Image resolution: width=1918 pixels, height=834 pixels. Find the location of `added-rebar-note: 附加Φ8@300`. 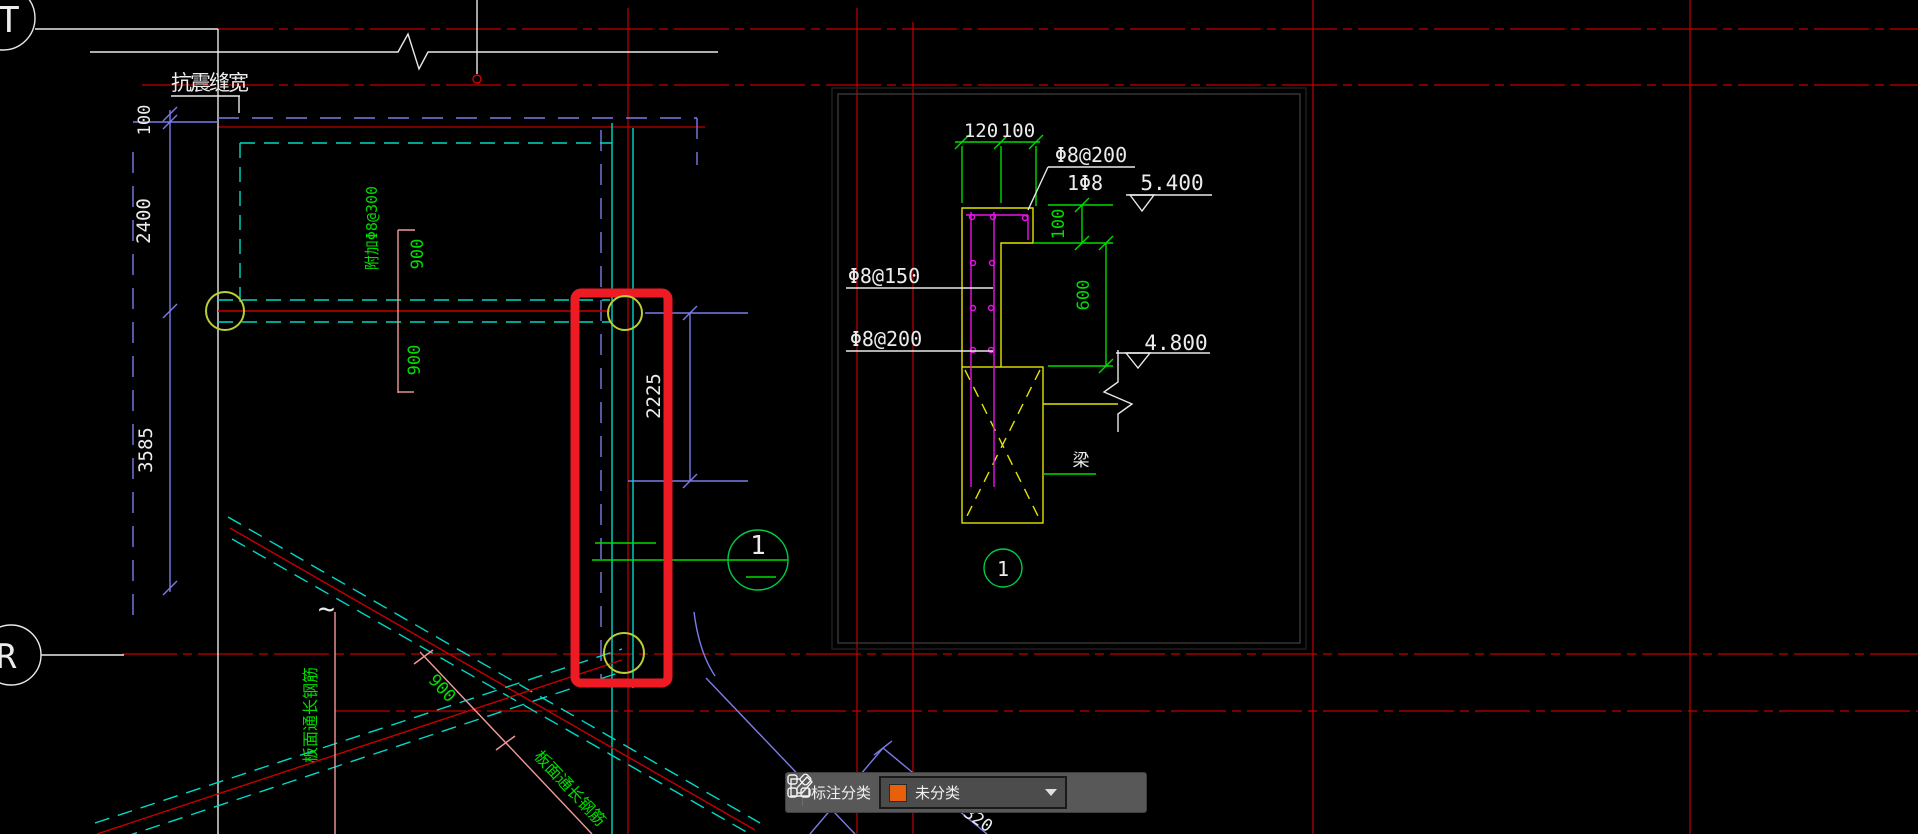

added-rebar-note: 附加Φ8@300 is located at coordinates (372, 228).